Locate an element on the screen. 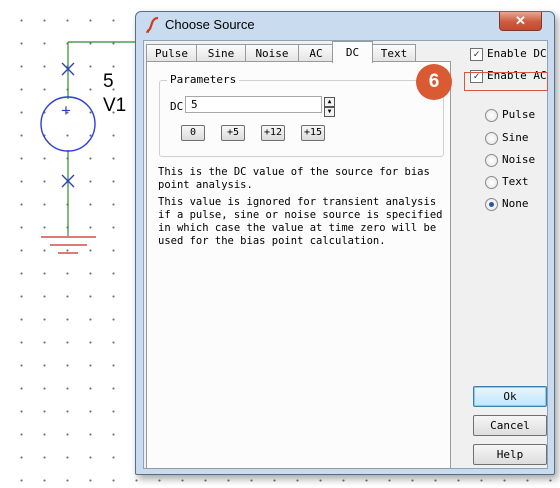 The height and width of the screenshot is (488, 560). close-icon: ✕ is located at coordinates (520, 20).